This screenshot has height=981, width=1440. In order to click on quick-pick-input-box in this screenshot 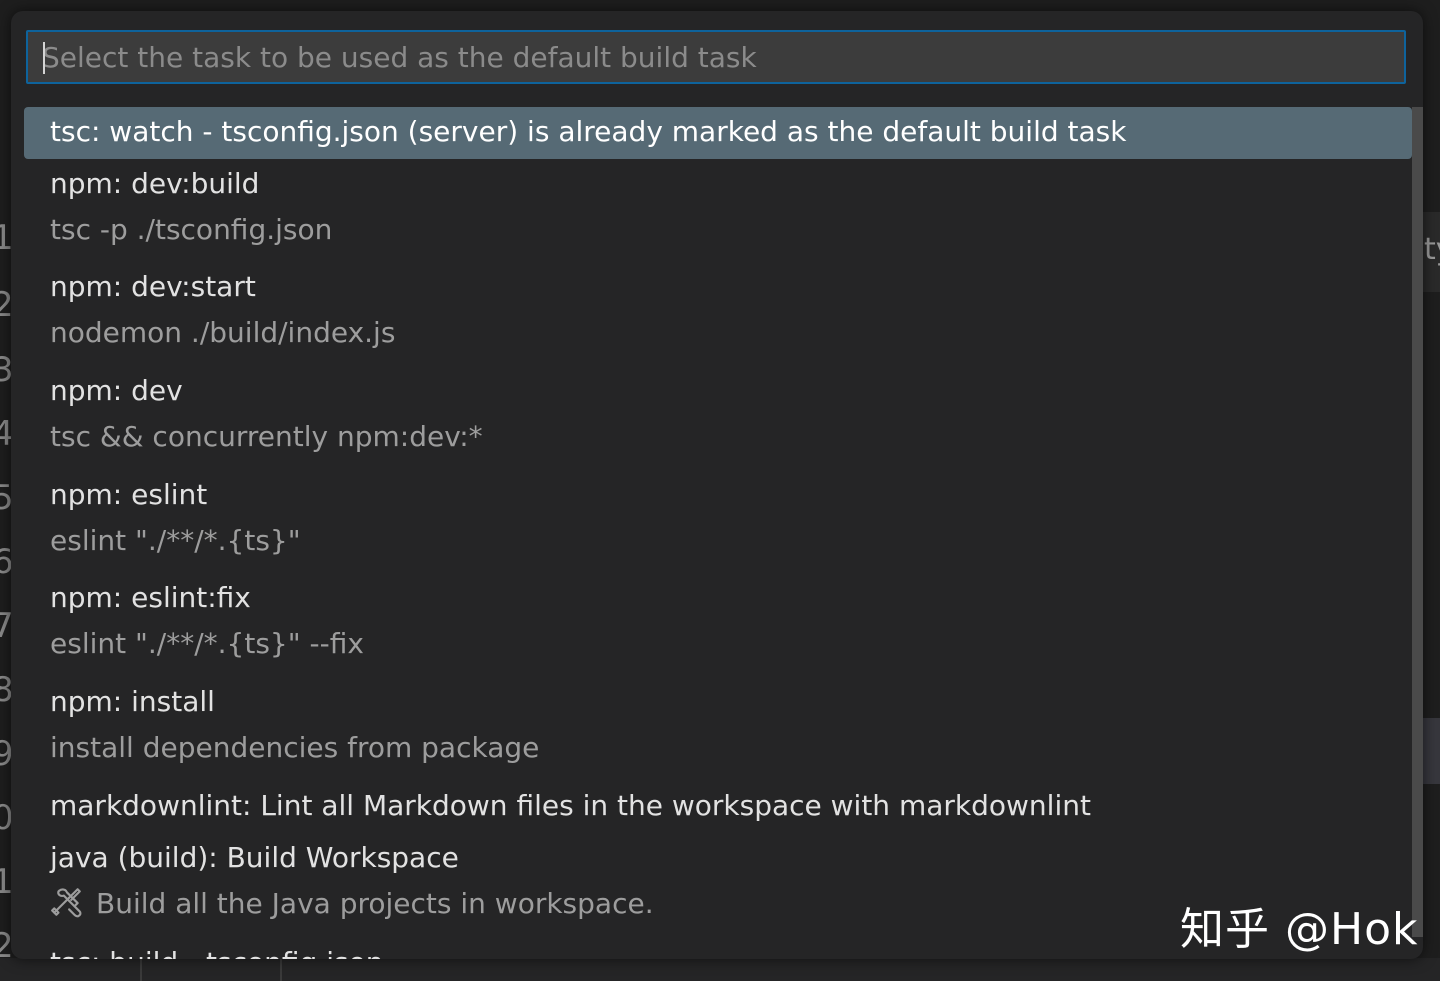, I will do `click(716, 57)`.